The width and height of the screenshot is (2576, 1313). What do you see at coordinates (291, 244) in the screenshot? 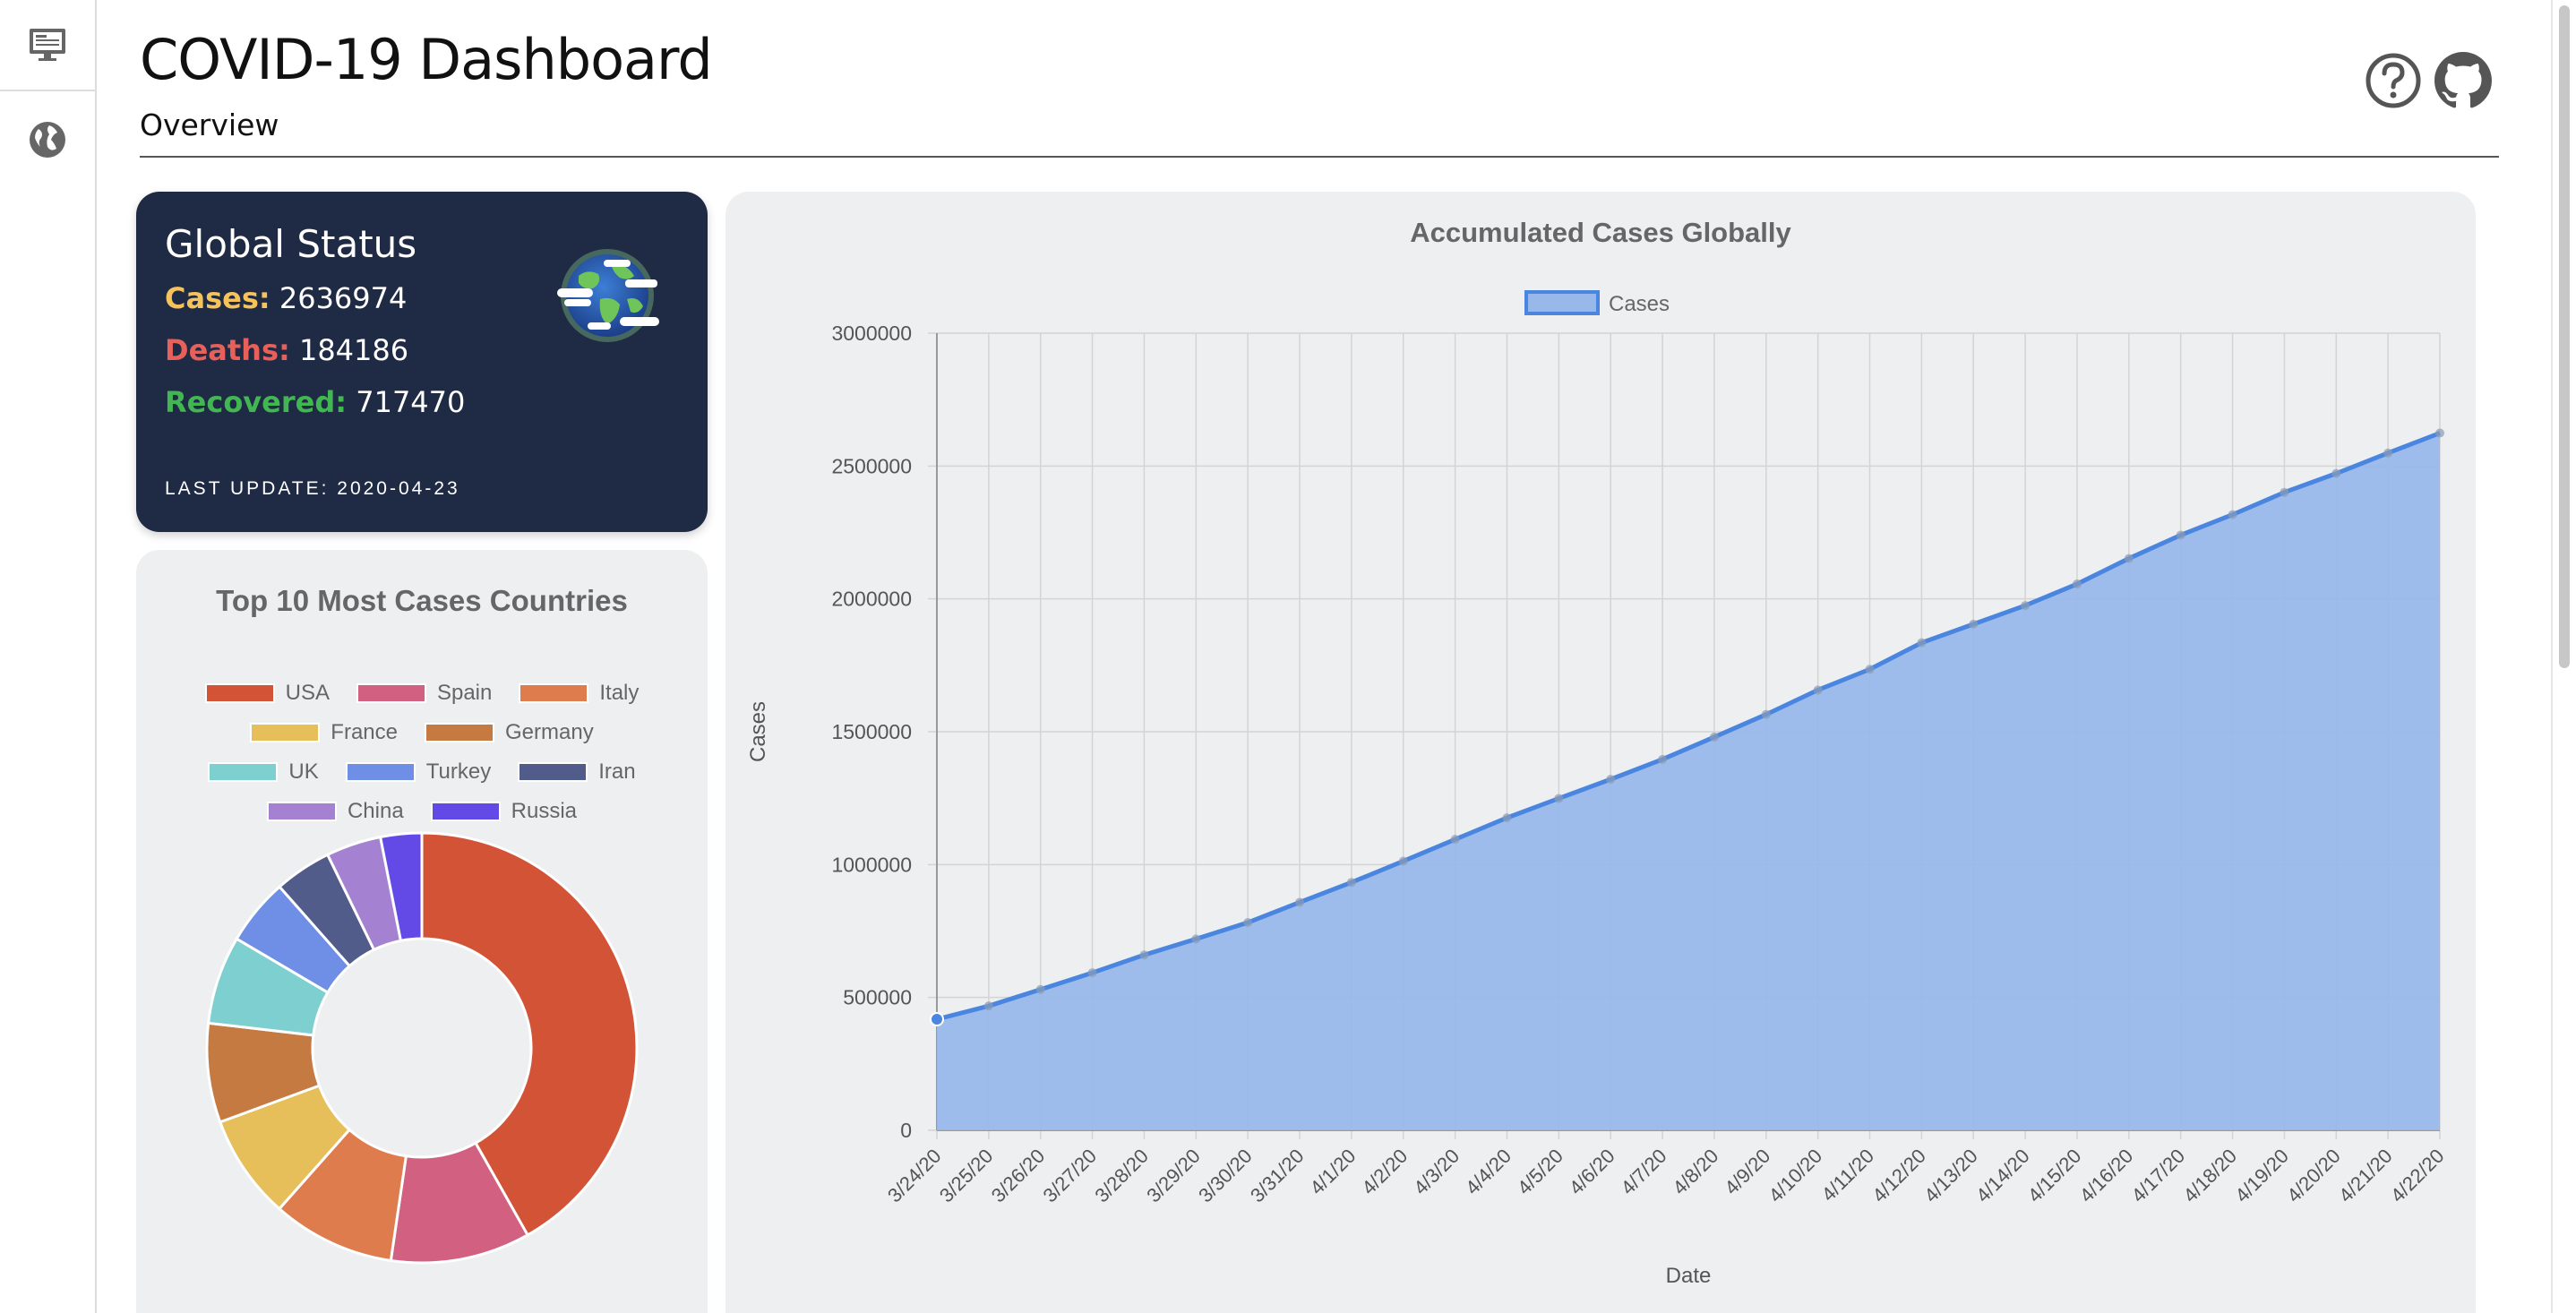
I see `global-status-title: Global Status` at bounding box center [291, 244].